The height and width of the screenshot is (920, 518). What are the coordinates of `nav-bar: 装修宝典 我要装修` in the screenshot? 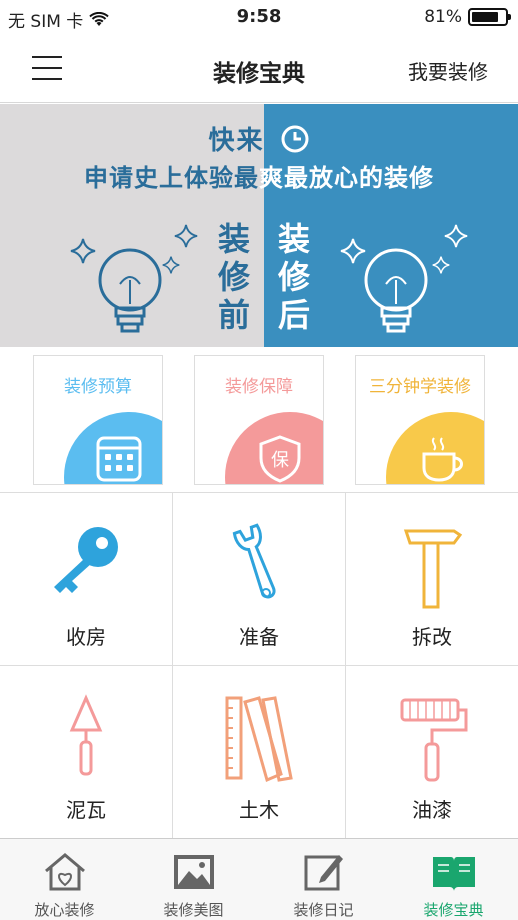 It's located at (259, 69).